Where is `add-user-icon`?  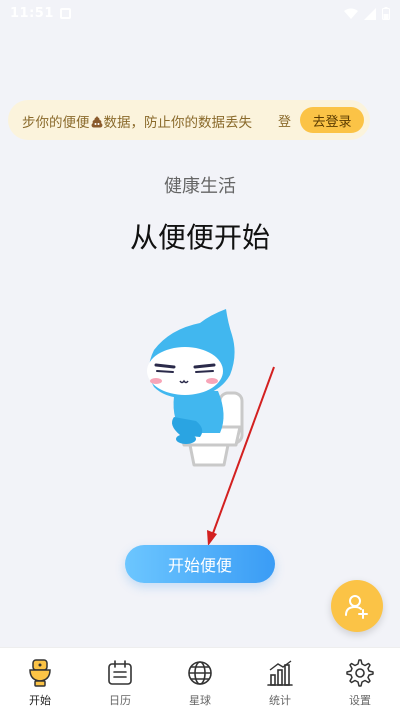 add-user-icon is located at coordinates (356, 607).